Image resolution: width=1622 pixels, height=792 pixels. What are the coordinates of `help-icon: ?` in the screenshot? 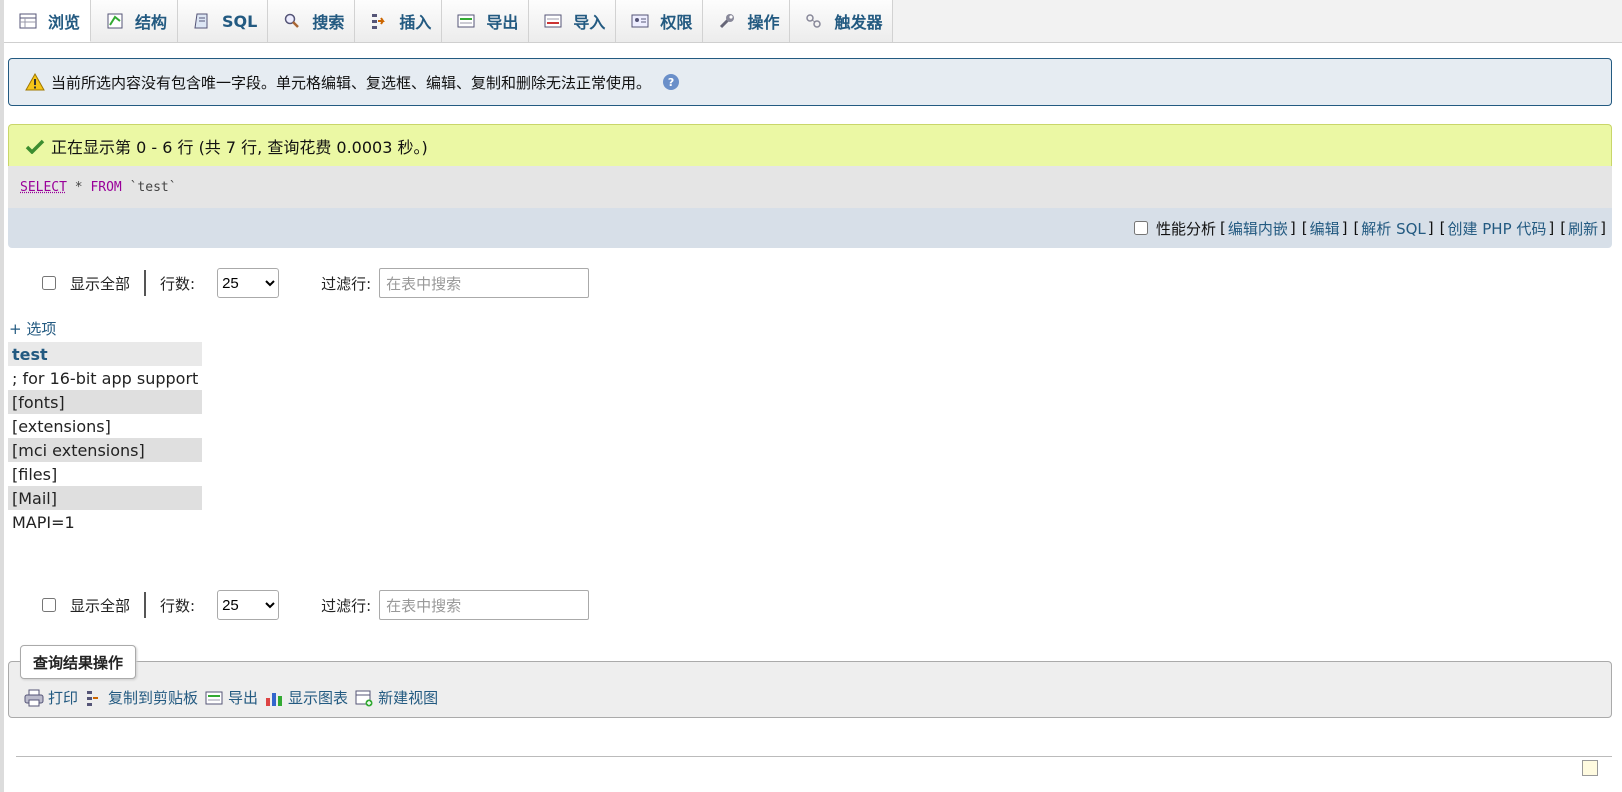 It's located at (671, 82).